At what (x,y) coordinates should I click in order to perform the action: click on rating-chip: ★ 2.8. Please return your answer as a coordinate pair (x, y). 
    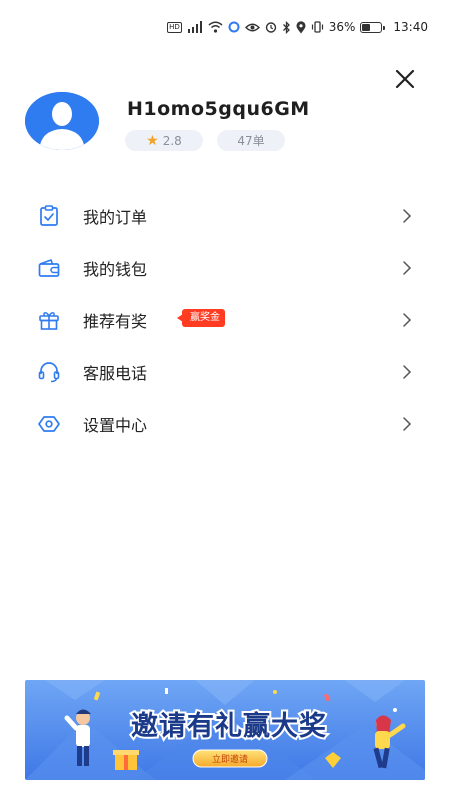
    Looking at the image, I should click on (164, 140).